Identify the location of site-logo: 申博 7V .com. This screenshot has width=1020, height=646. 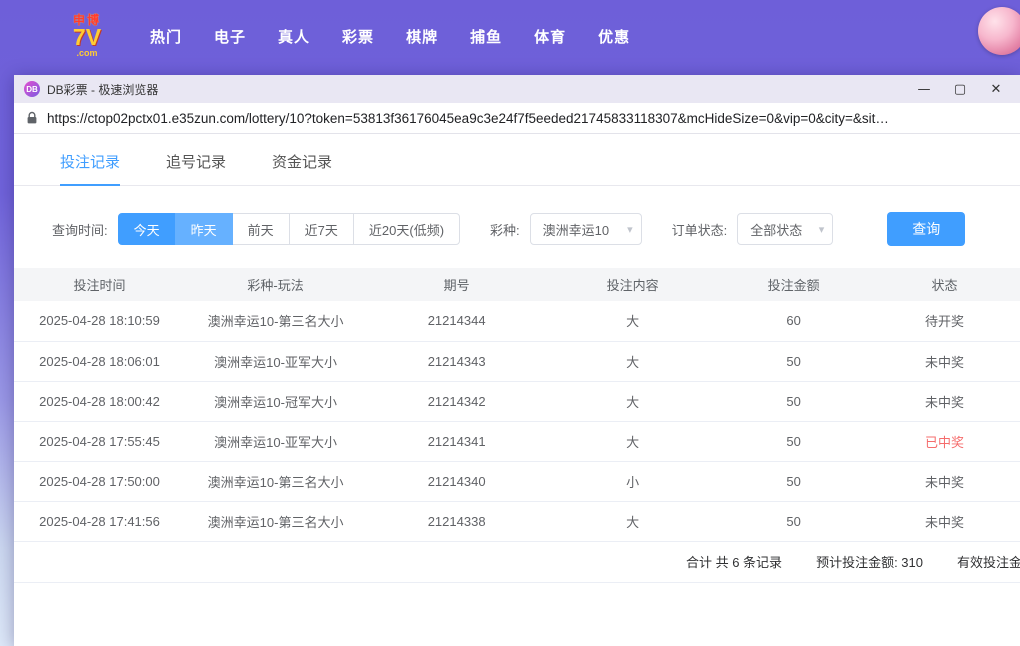
(87, 36).